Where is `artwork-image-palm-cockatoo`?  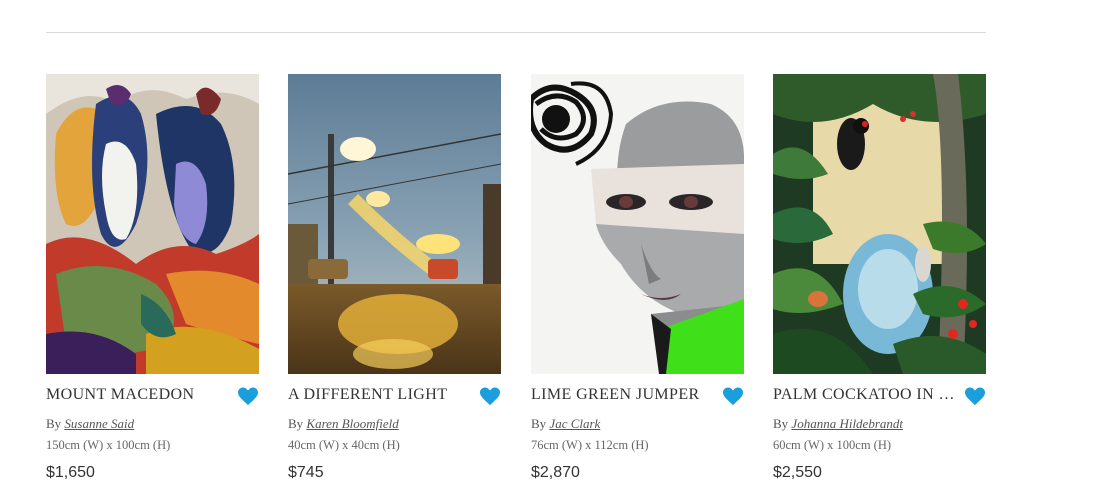 artwork-image-palm-cockatoo is located at coordinates (879, 224).